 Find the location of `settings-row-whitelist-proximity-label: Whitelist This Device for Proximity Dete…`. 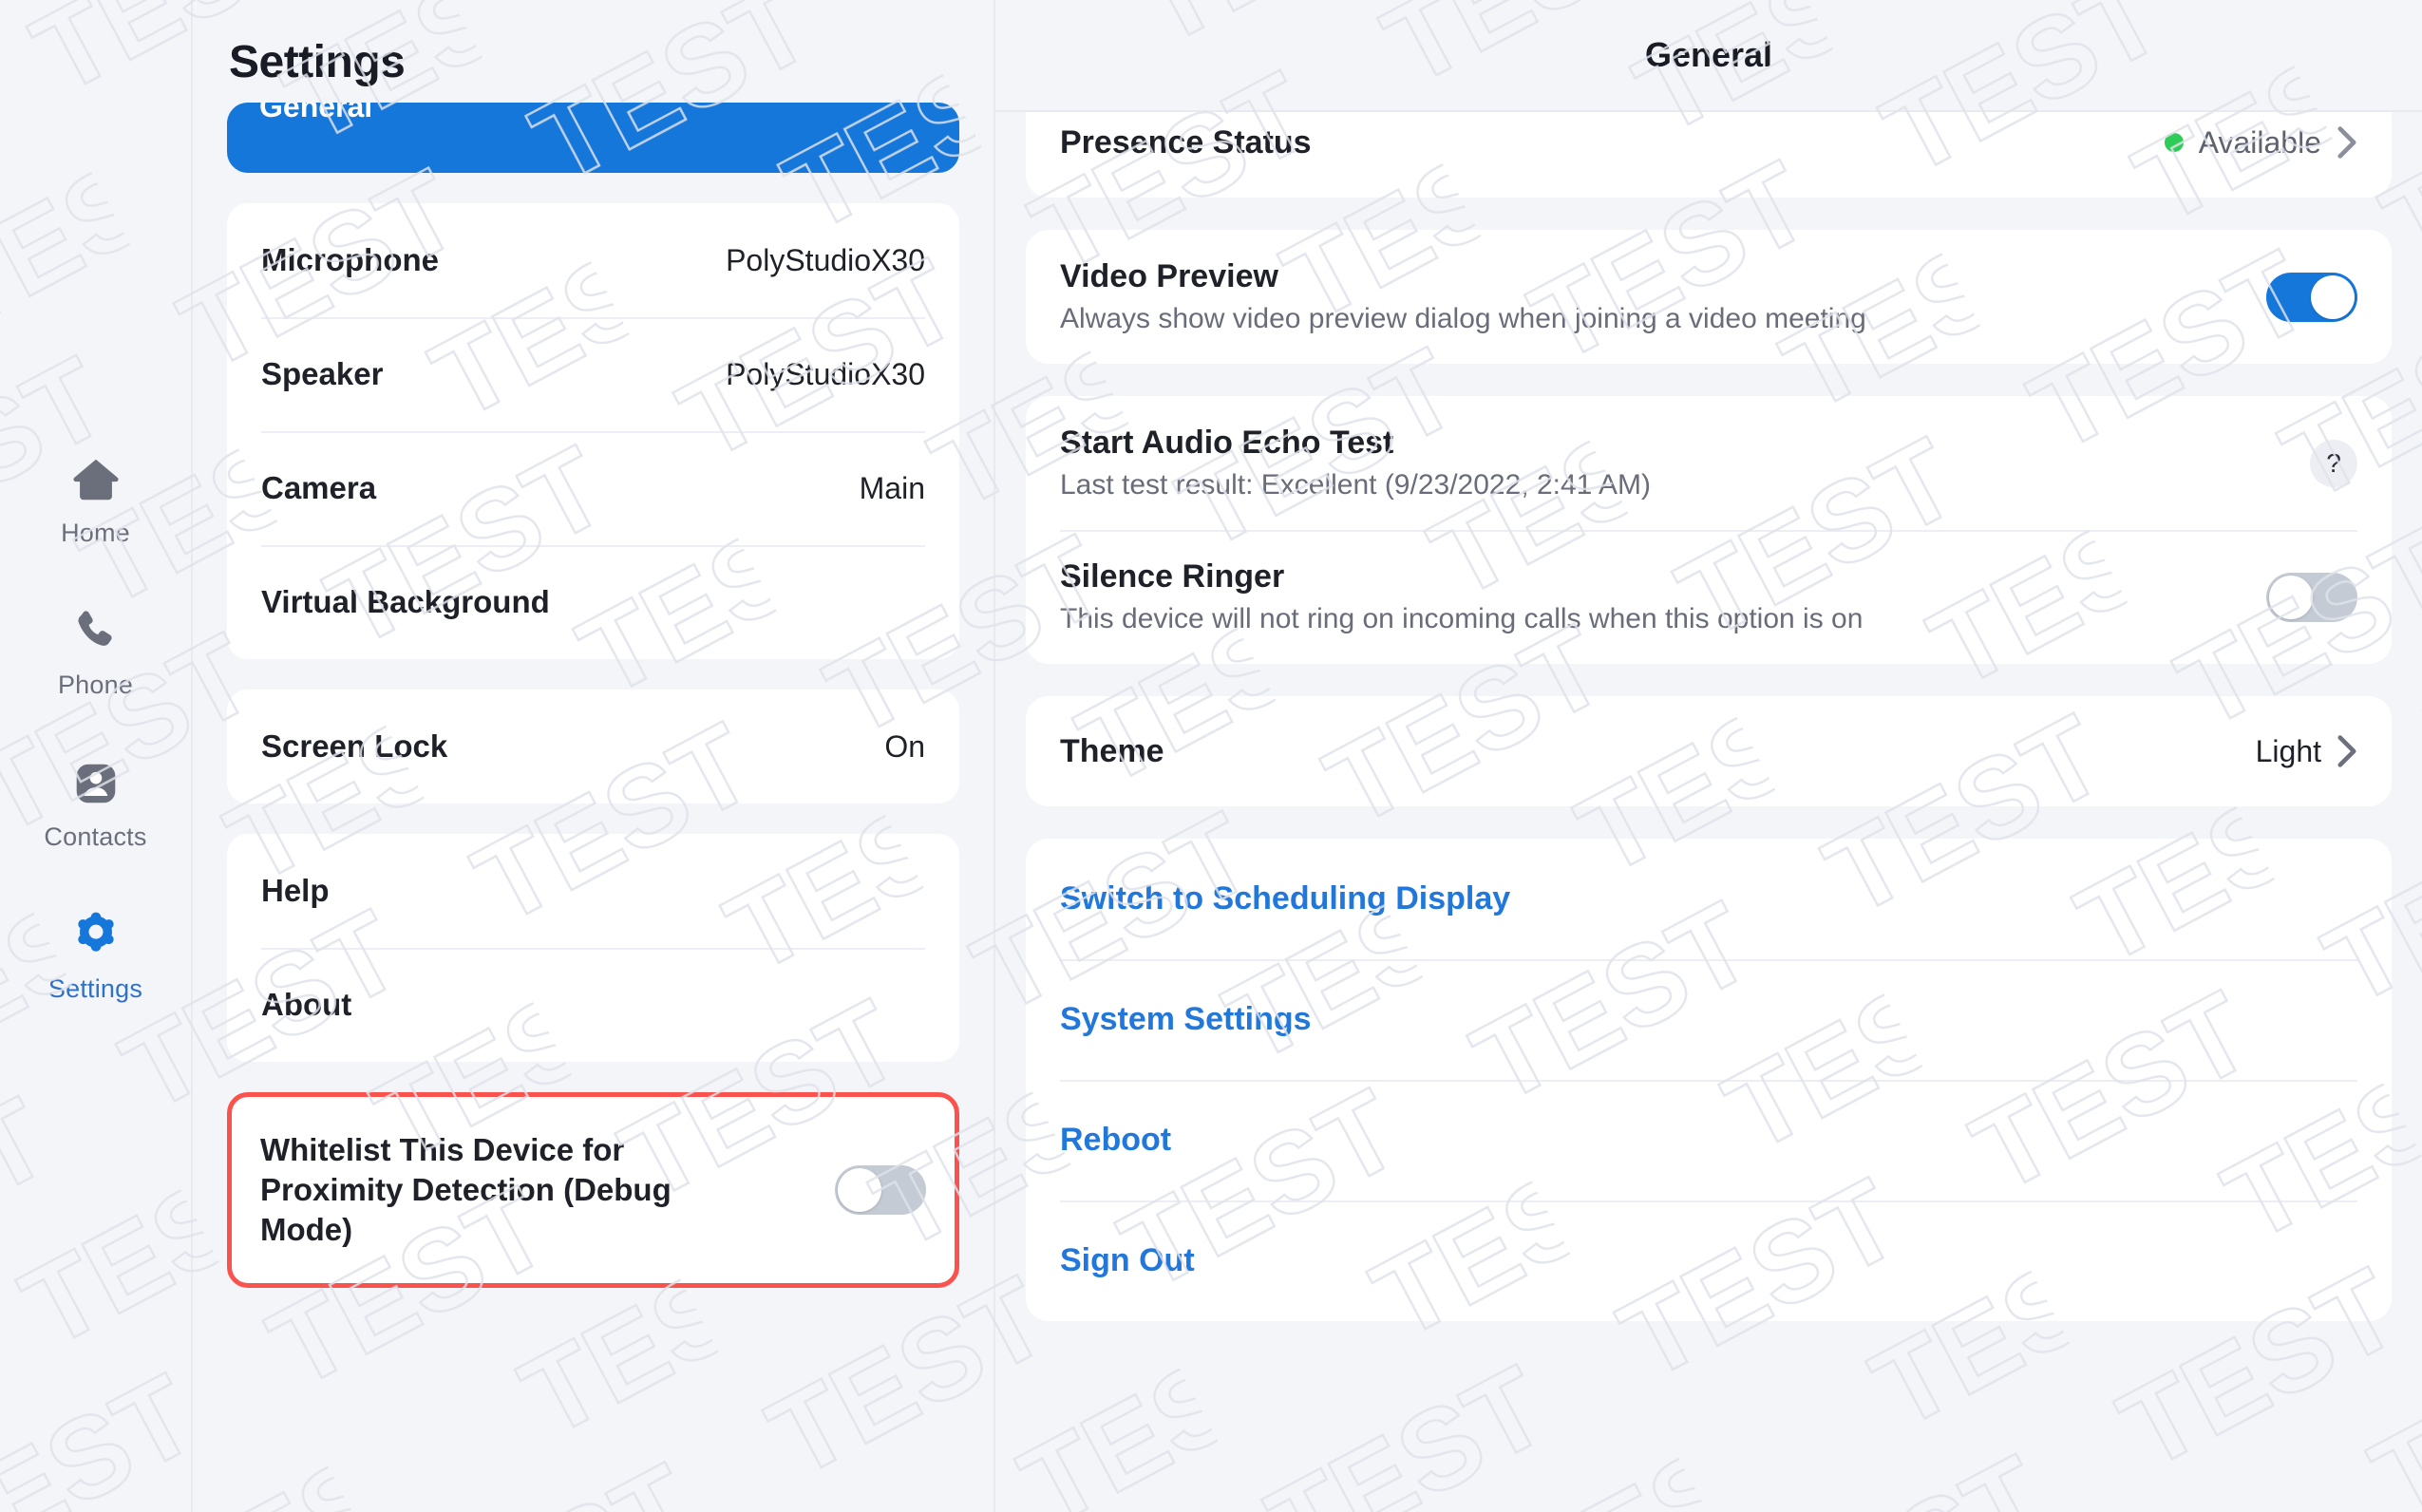

settings-row-whitelist-proximity-label: Whitelist This Device for Proximity Dete… is located at coordinates (466, 1190).